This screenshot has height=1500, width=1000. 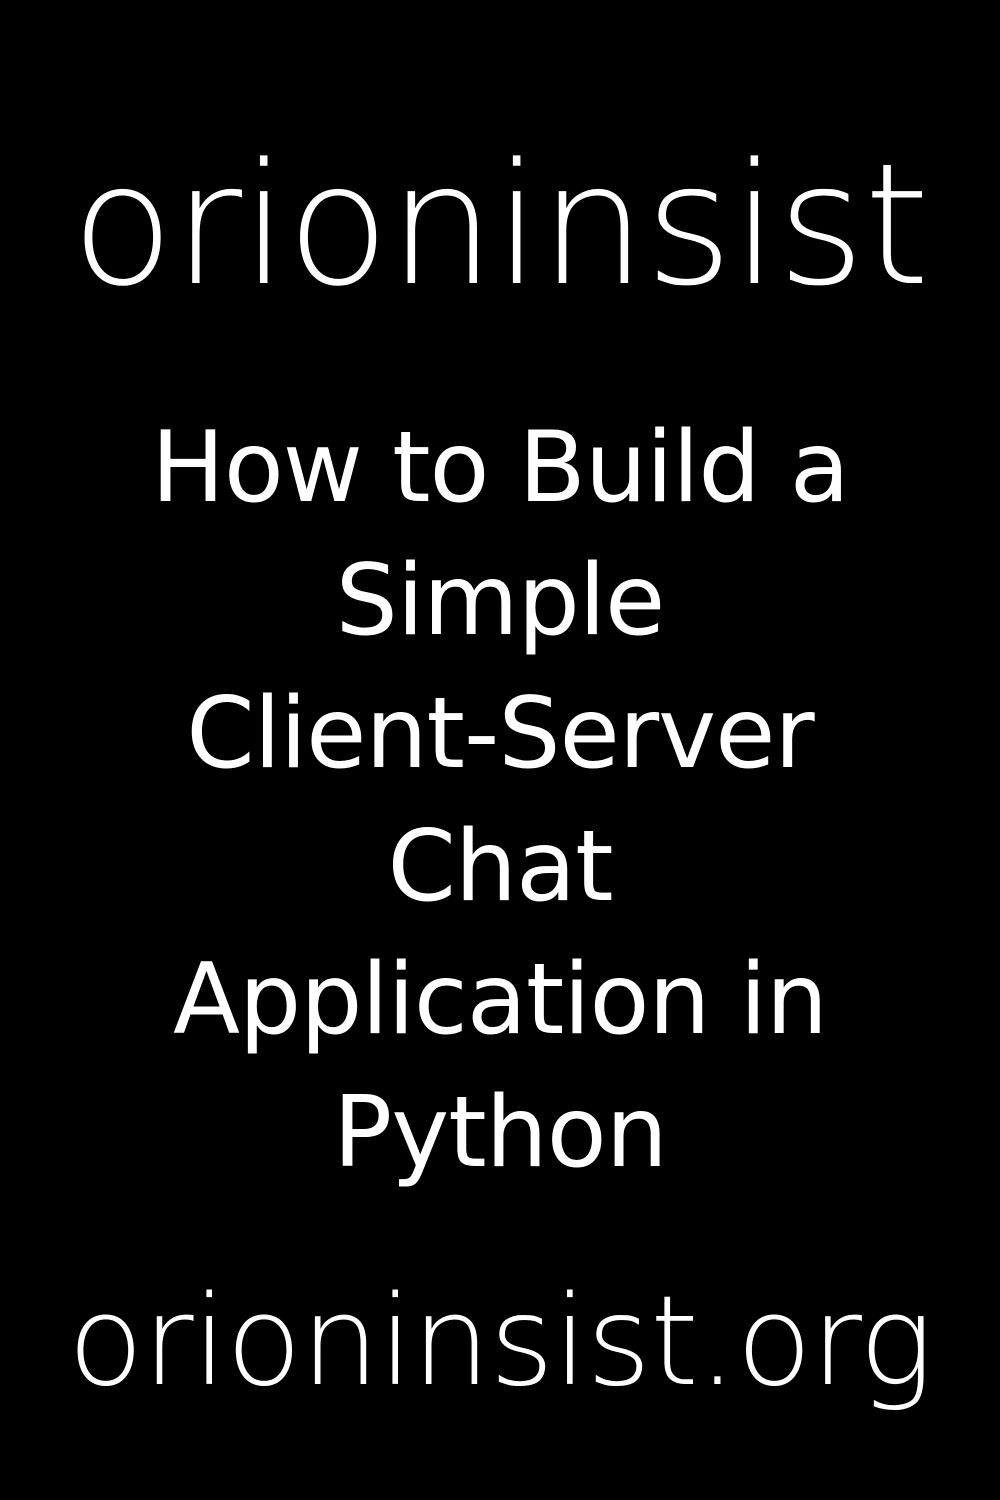 What do you see at coordinates (500, 734) in the screenshot?
I see `title-line: Client-Server` at bounding box center [500, 734].